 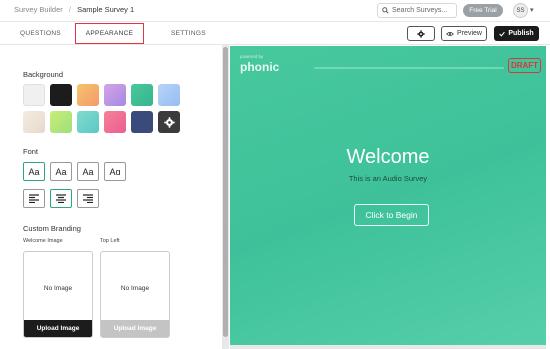 What do you see at coordinates (260, 67) in the screenshot?
I see `phonic-logo: phonic` at bounding box center [260, 67].